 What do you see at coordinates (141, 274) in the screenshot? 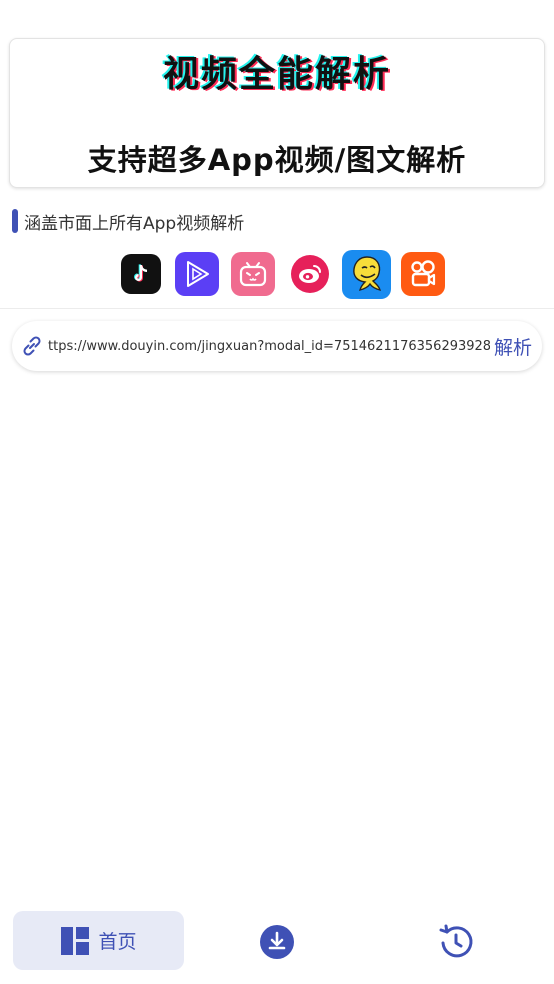
I see `tiktok-icon` at bounding box center [141, 274].